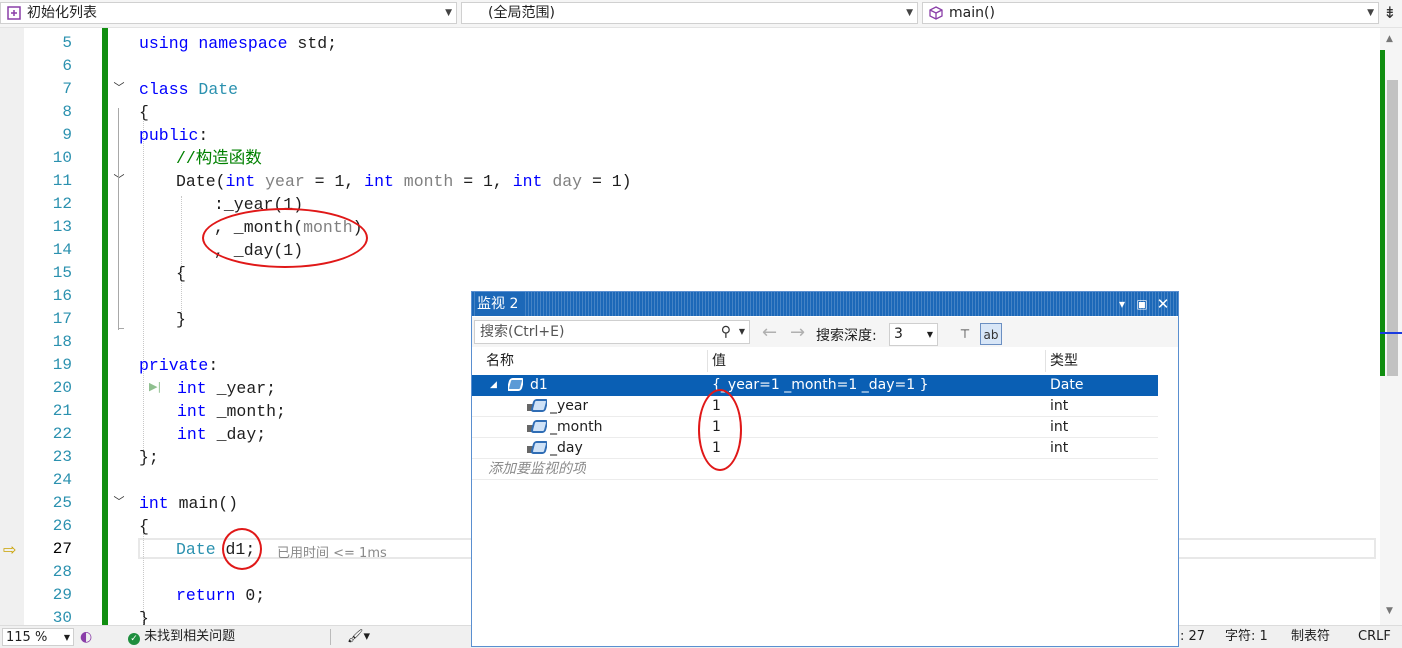 Image resolution: width=1402 pixels, height=648 pixels. What do you see at coordinates (332, 551) in the screenshot?
I see `perf-tip: 已用时间 <= 1ms` at bounding box center [332, 551].